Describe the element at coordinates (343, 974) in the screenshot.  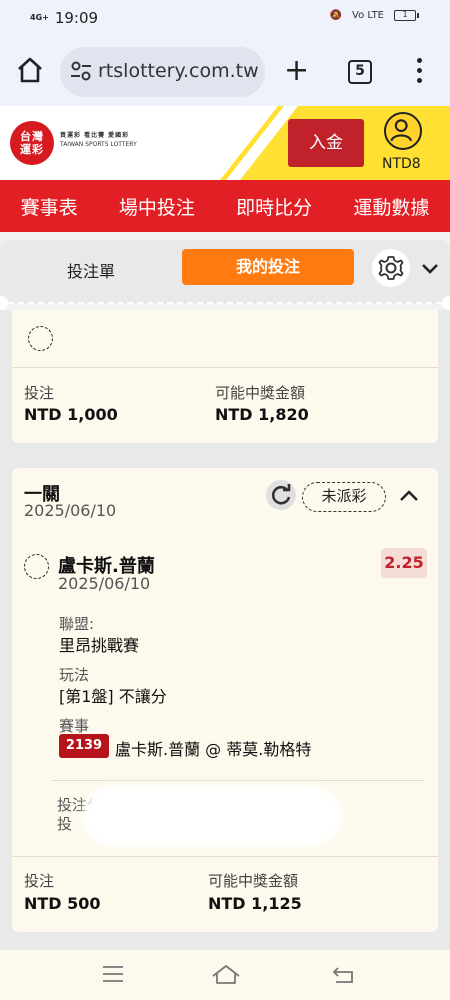
I see `system-back-icon` at that location.